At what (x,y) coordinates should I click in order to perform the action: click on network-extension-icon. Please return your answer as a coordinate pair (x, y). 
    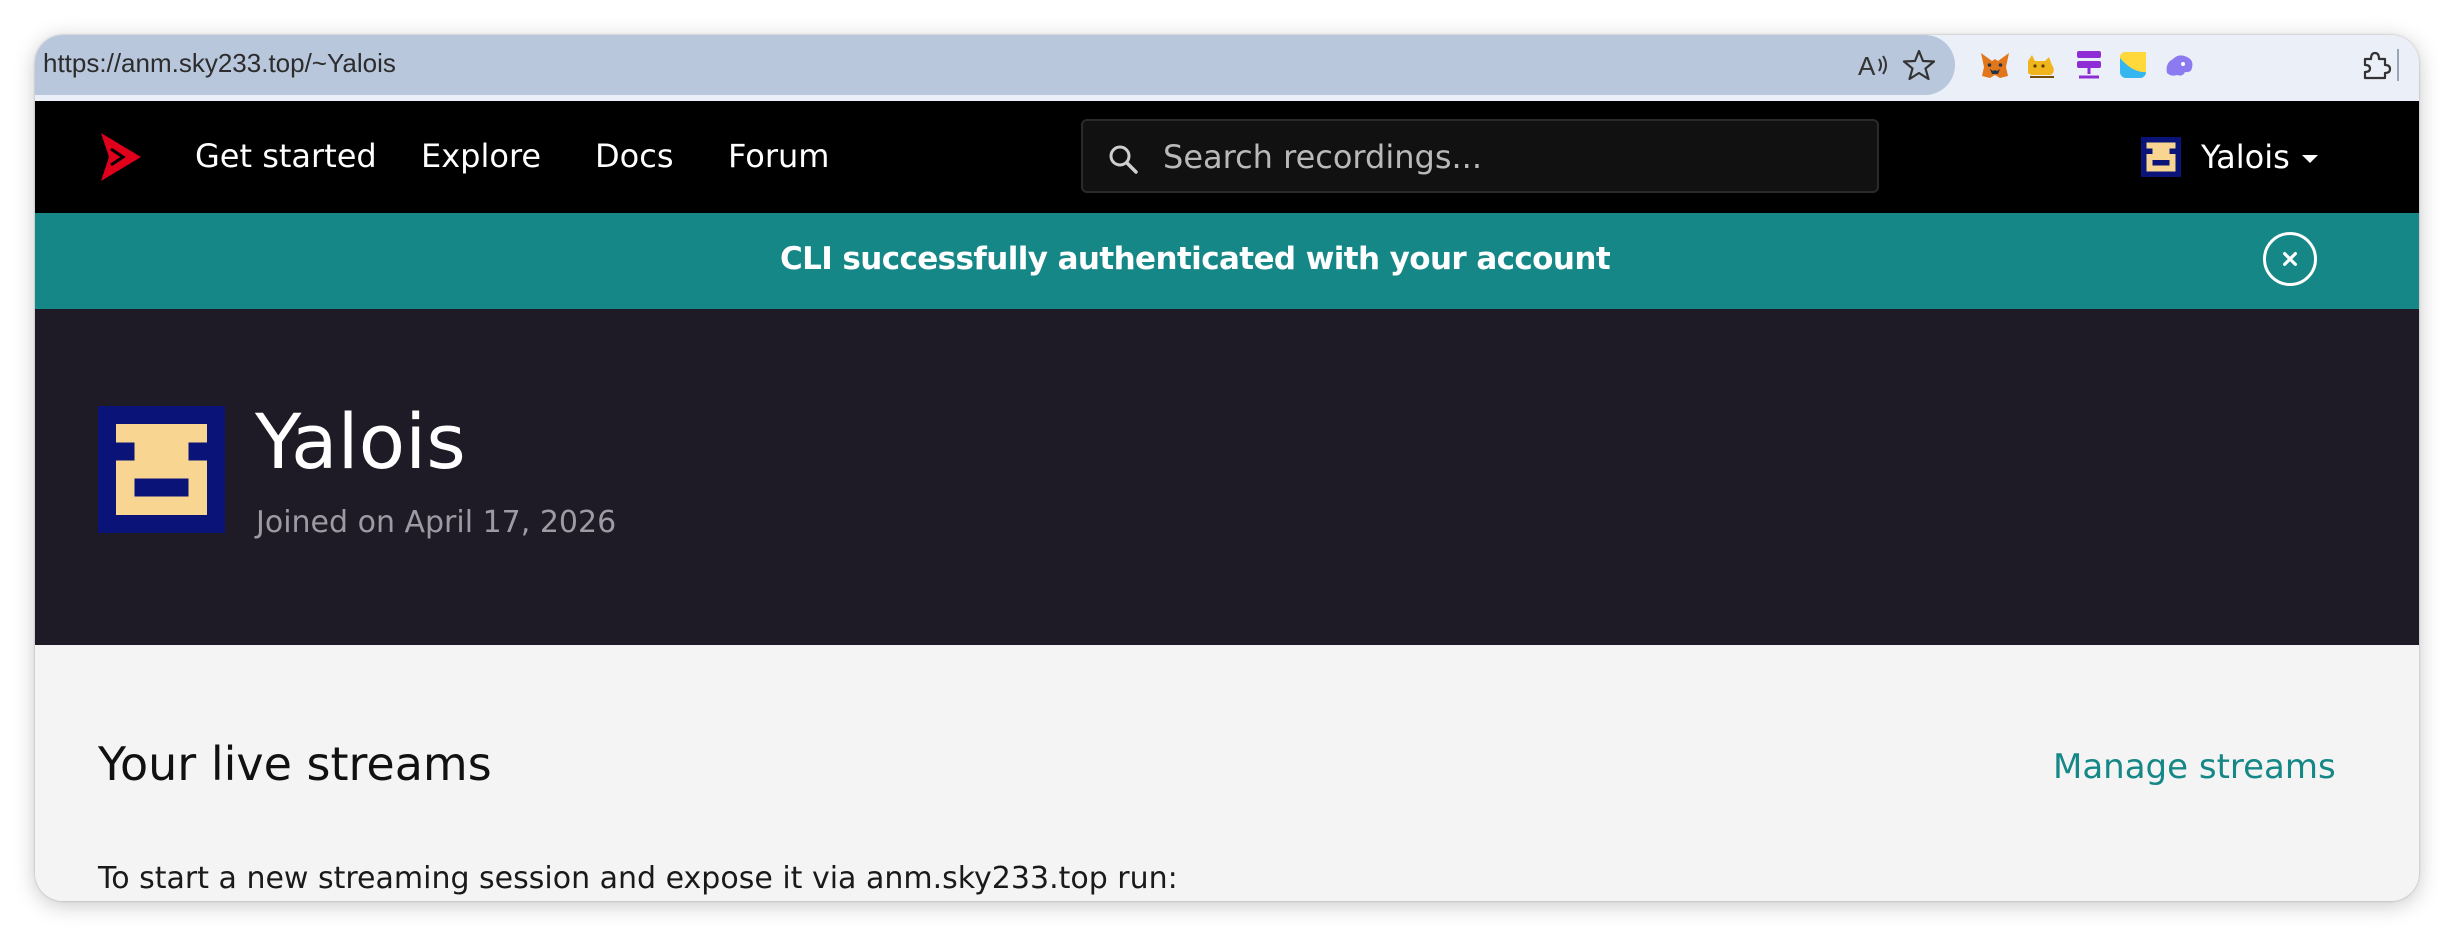
    Looking at the image, I should click on (2089, 65).